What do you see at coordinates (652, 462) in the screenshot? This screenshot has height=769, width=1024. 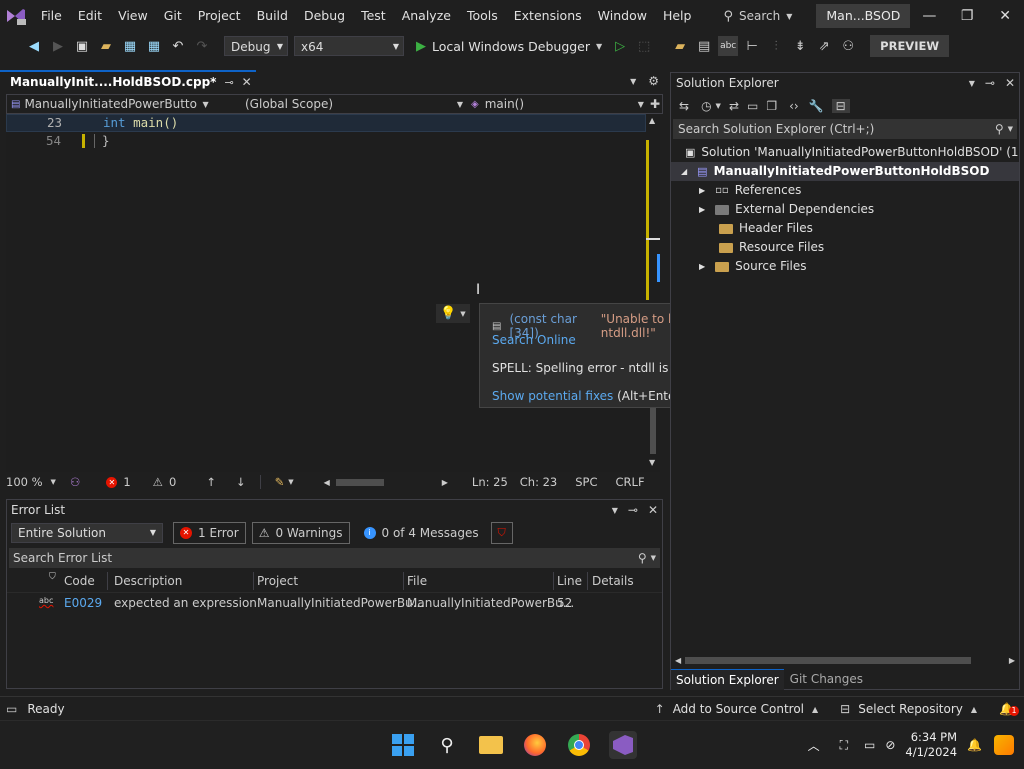 I see `scroll-down-icon: ▼` at bounding box center [652, 462].